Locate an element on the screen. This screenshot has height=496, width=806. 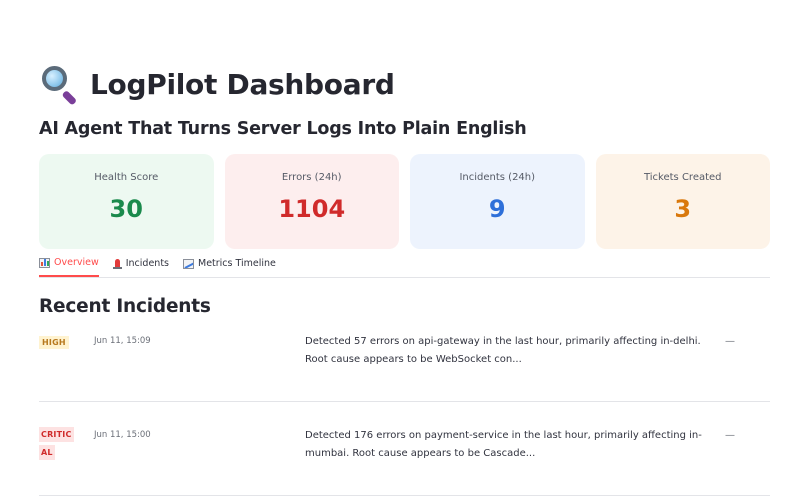
tab-metrics-timeline: Metrics Timeline is located at coordinates (229, 266).